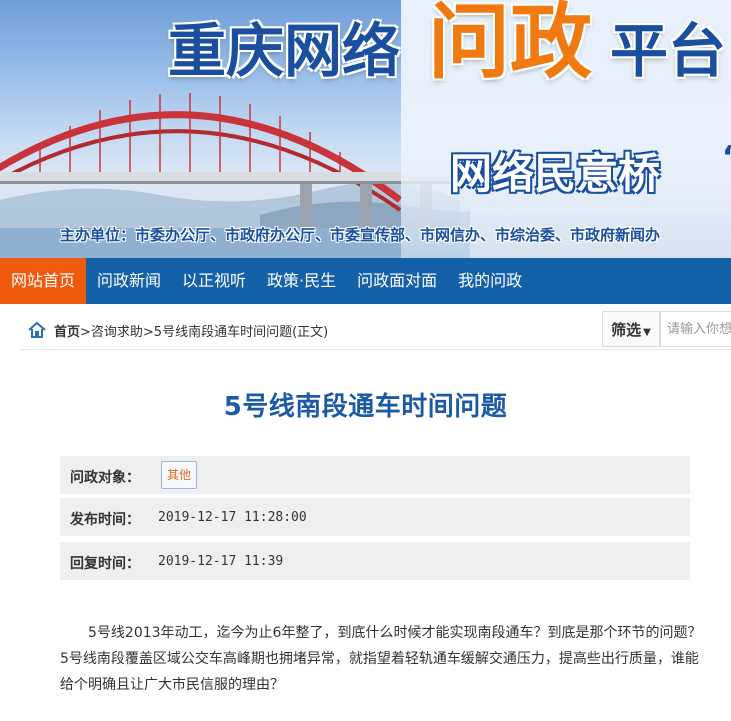  Describe the element at coordinates (179, 475) in the screenshot. I see `target-tag: 其他` at that location.